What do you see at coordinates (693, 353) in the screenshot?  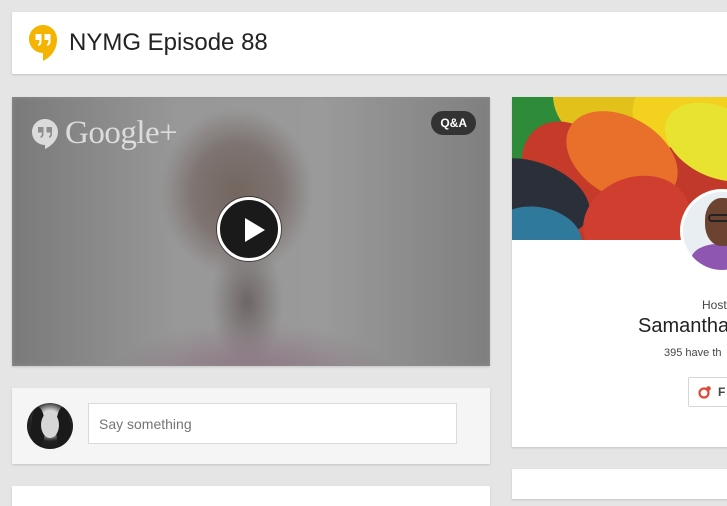 I see `host-circle-count: 395 have th` at bounding box center [693, 353].